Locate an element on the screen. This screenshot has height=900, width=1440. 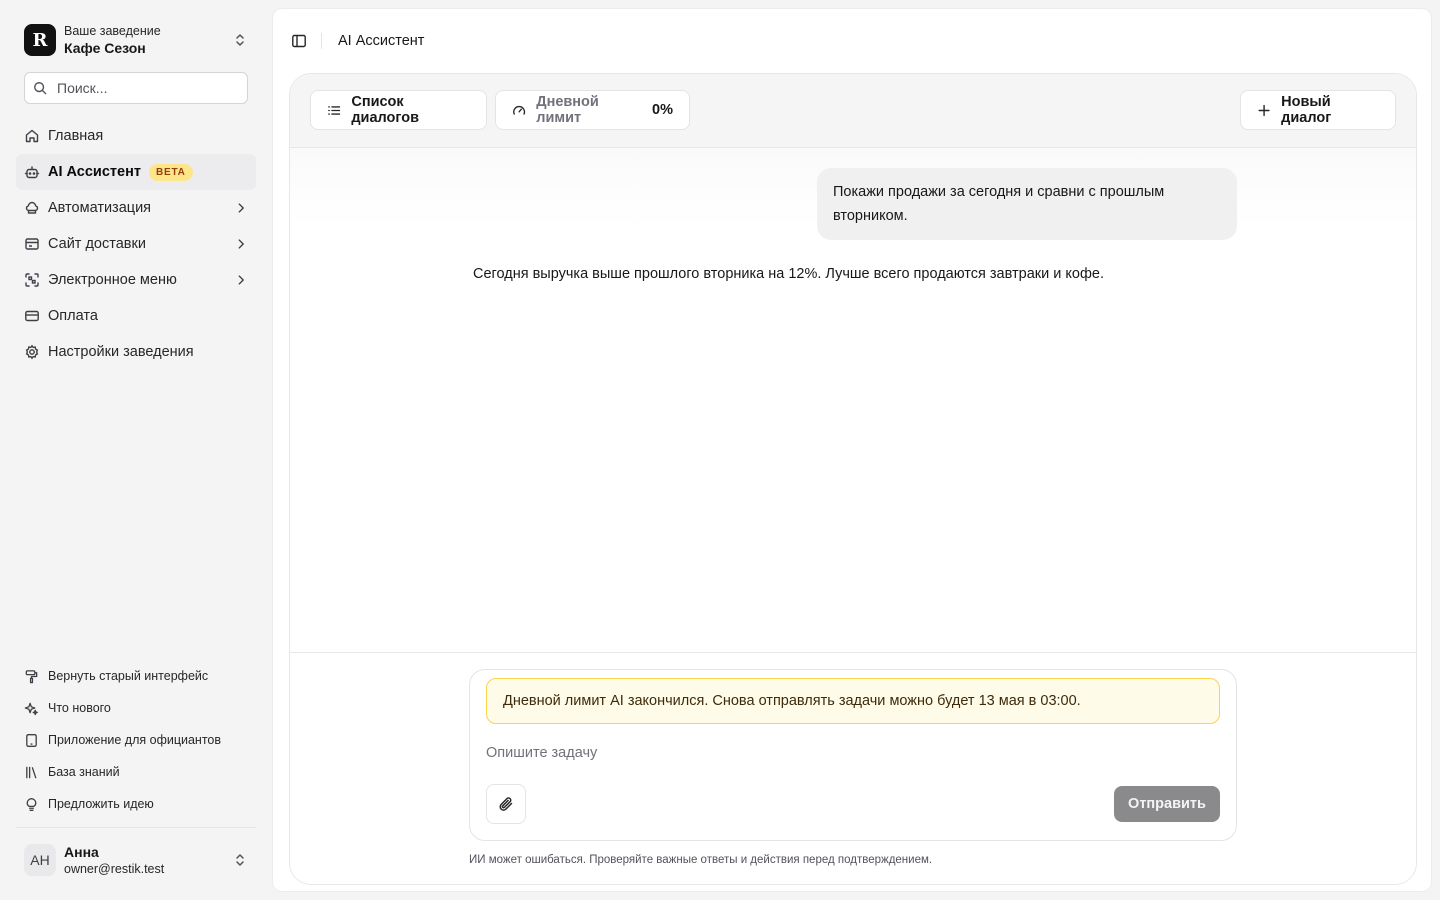
browser-icon is located at coordinates (32, 244).